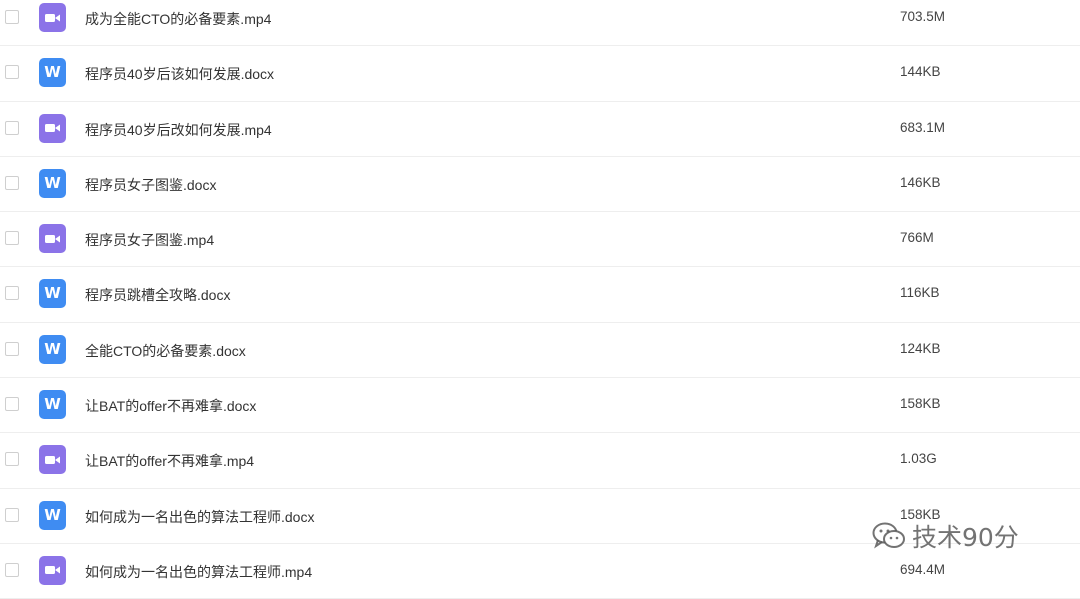 This screenshot has height=599, width=1080. What do you see at coordinates (540, 74) in the screenshot?
I see `file-row: W 程序员40岁后该如何发展.docx 144KB` at bounding box center [540, 74].